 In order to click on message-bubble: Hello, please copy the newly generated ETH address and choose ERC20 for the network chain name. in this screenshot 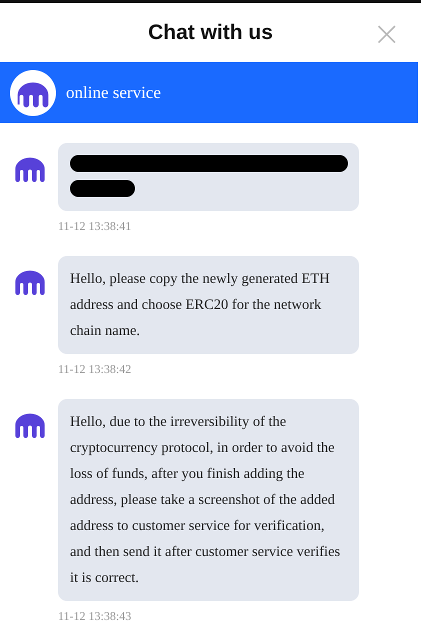, I will do `click(208, 305)`.